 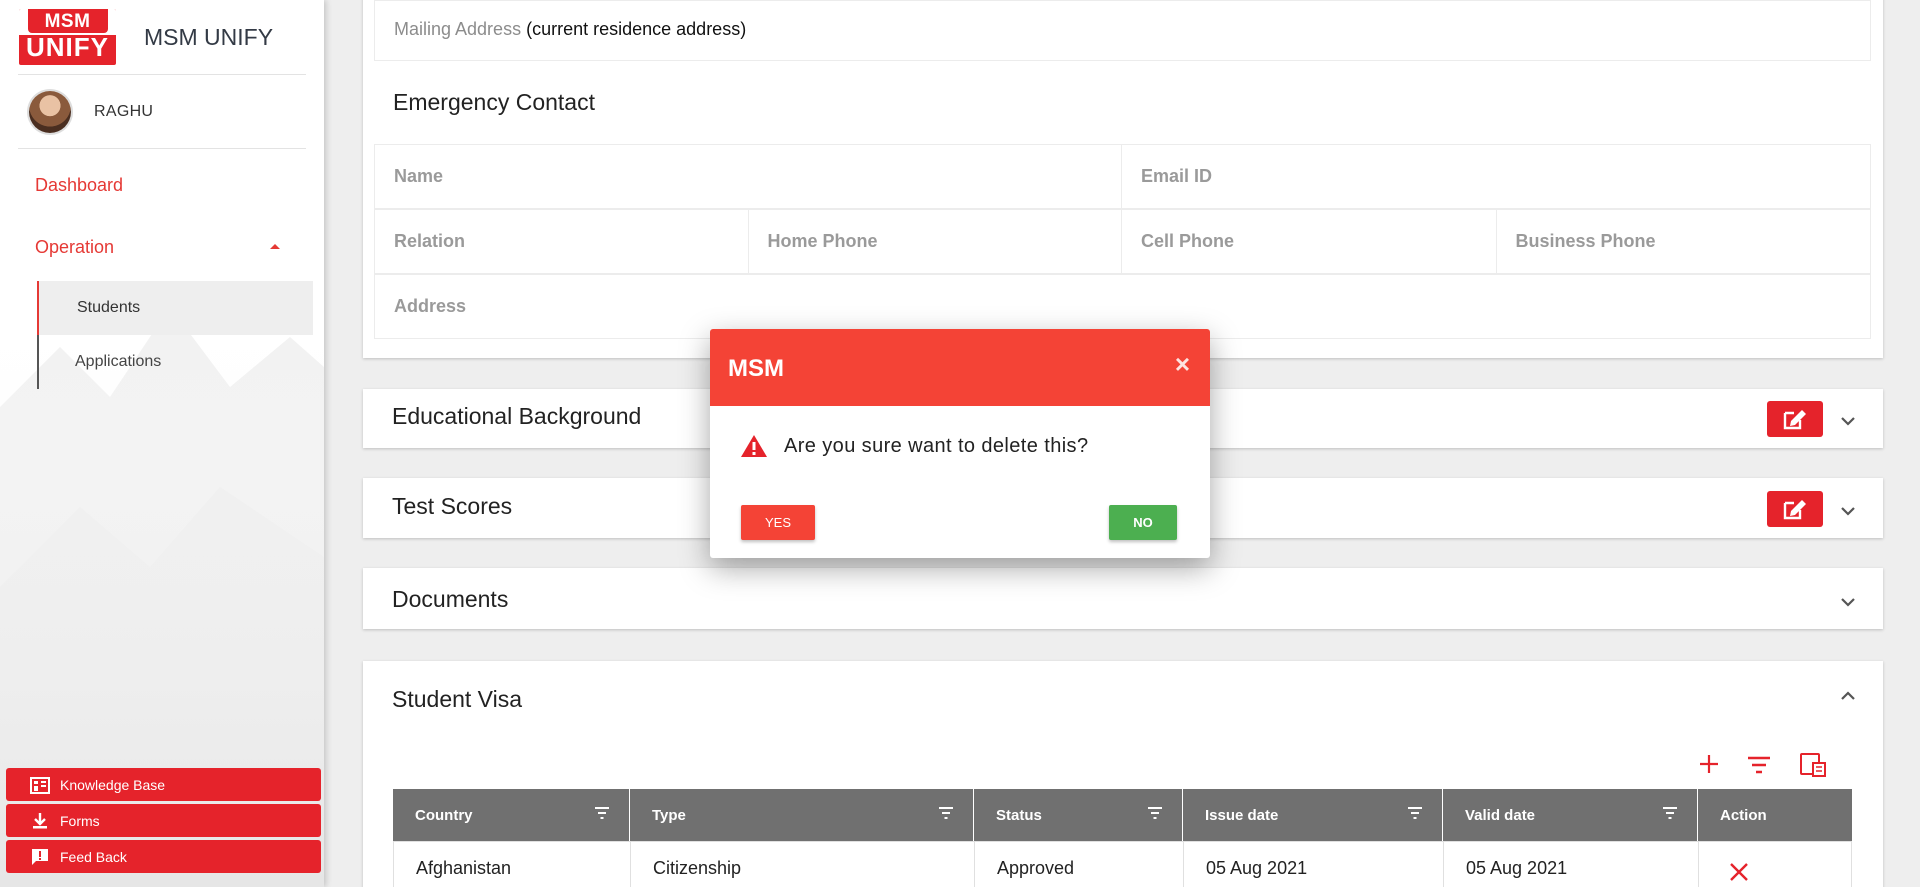 I want to click on sidebar-item-label: Students, so click(x=109, y=307).